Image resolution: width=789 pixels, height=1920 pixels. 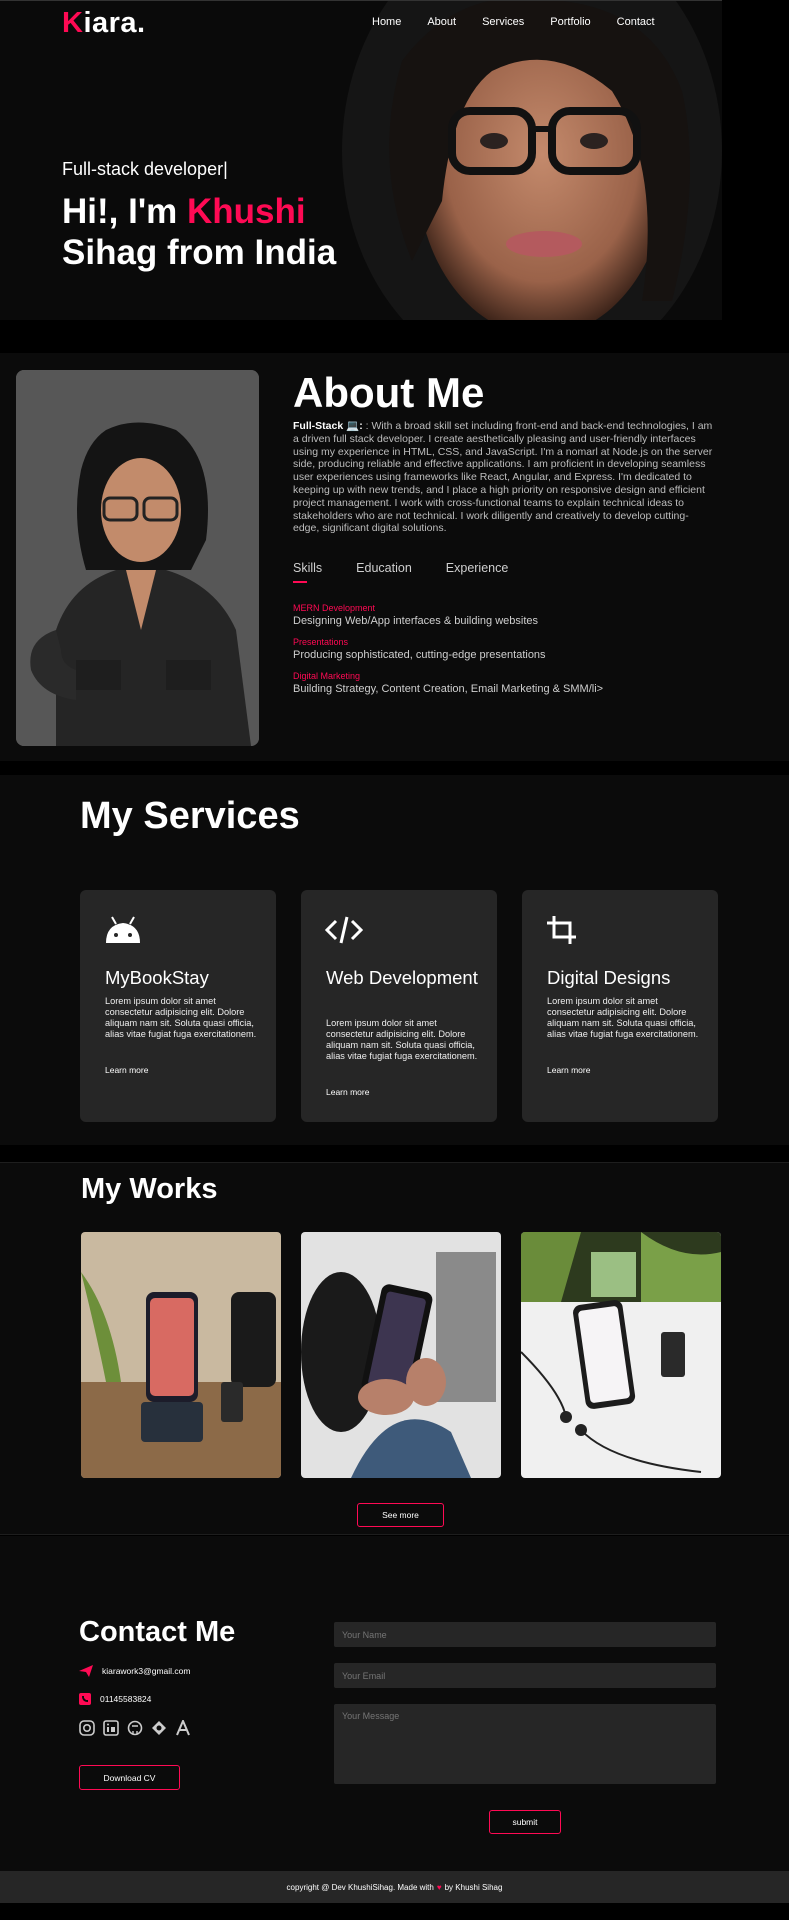 I want to click on footer-text-after: by Khushi Sihag, so click(x=473, y=1887).